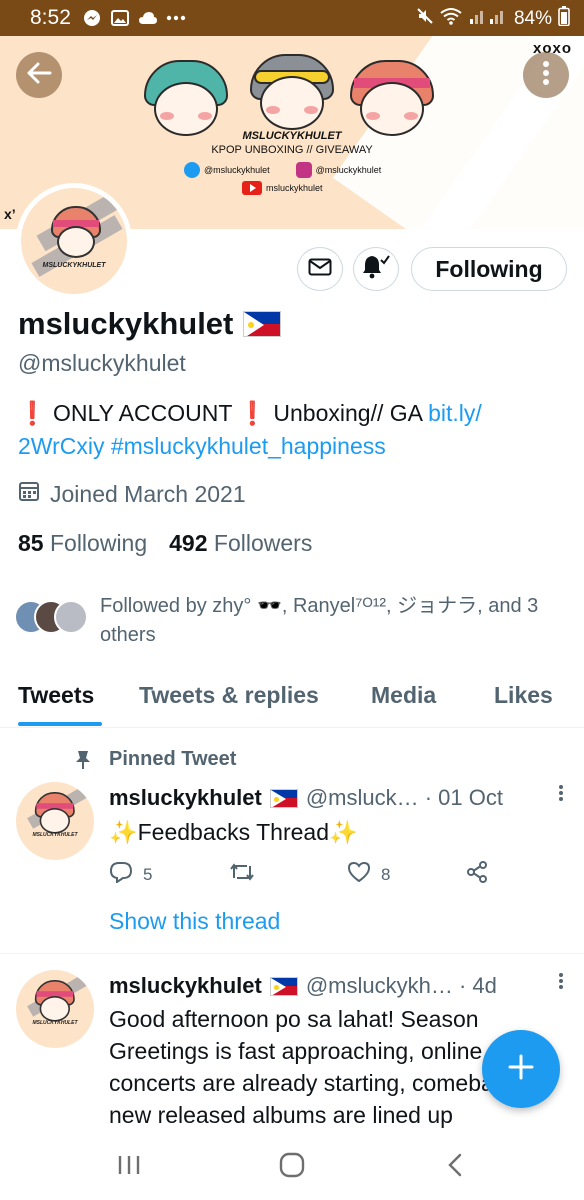 The height and width of the screenshot is (1200, 584). Describe the element at coordinates (188, 543) in the screenshot. I see `followers-count: 492` at that location.